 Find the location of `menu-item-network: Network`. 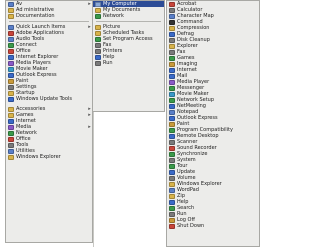

menu-item-network: Network is located at coordinates (128, 16).